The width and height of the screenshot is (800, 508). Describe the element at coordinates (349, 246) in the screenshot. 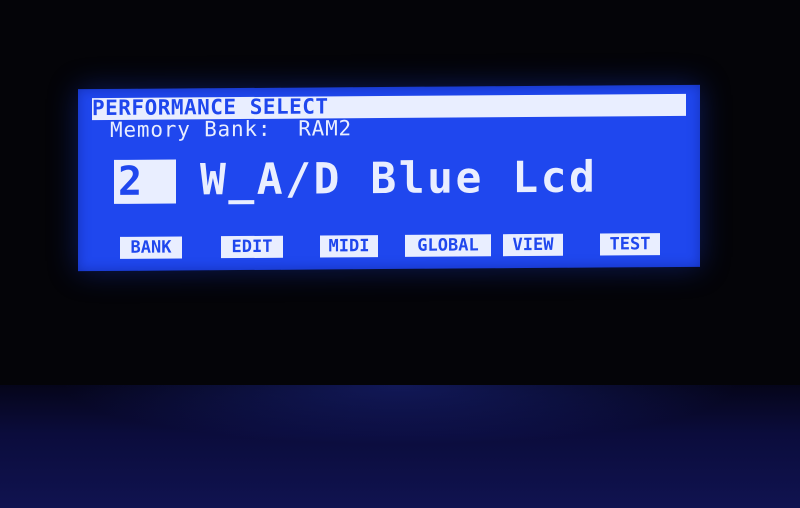

I see `softkey-midi: MIDI` at that location.